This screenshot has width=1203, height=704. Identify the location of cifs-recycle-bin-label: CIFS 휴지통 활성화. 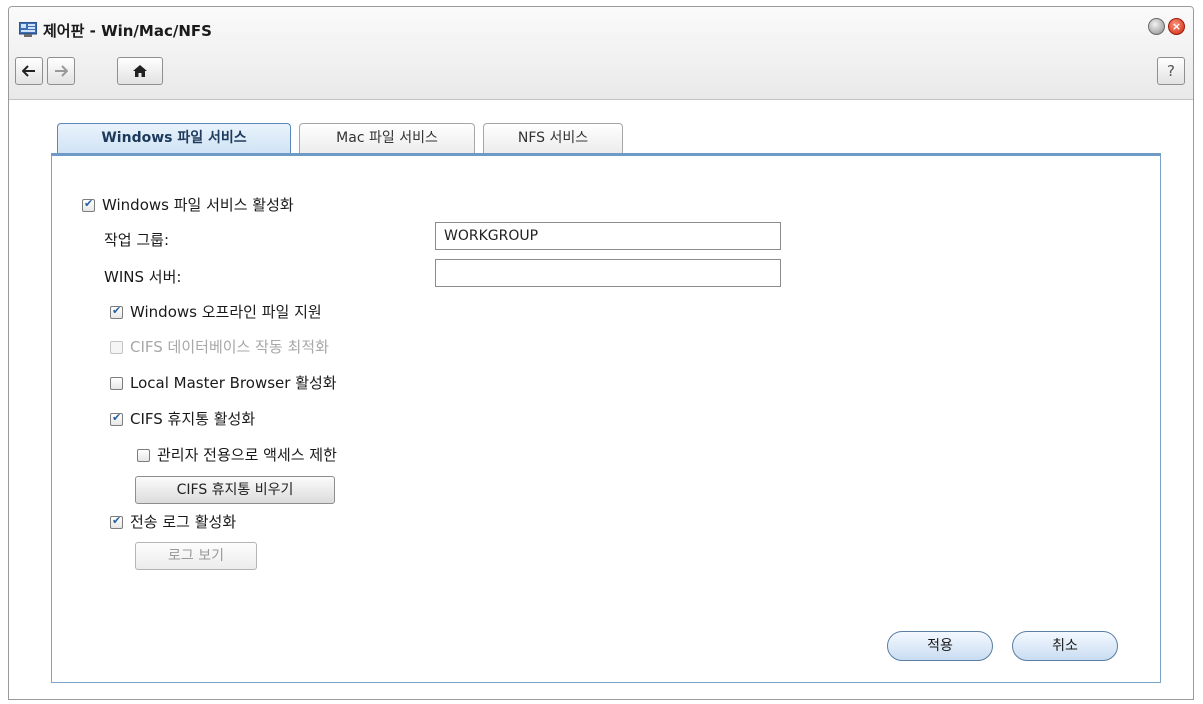
(193, 419).